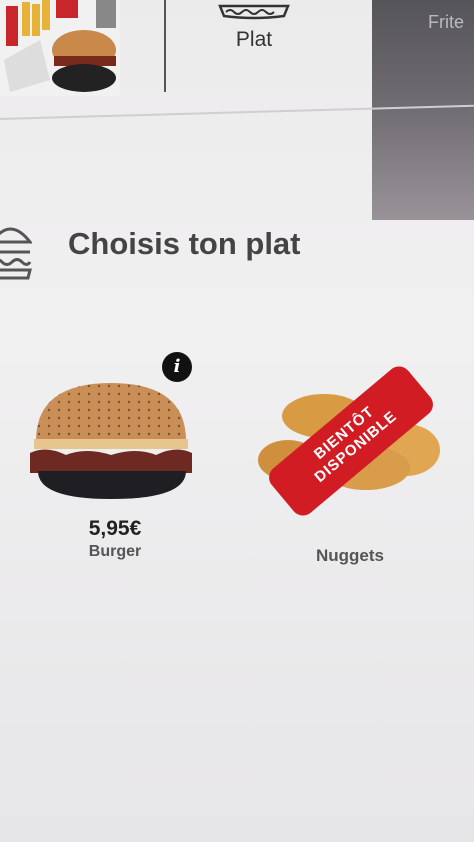 The width and height of the screenshot is (474, 842). I want to click on burger-price: 5,95€, so click(115, 528).